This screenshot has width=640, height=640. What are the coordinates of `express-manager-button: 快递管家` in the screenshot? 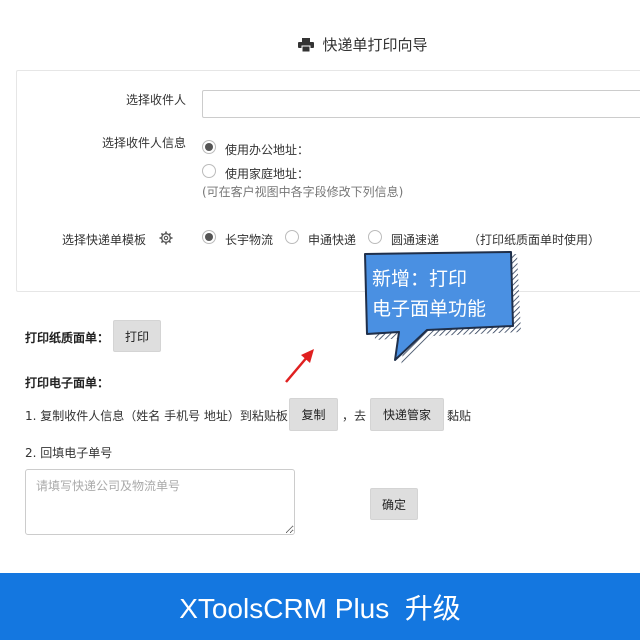 It's located at (407, 414).